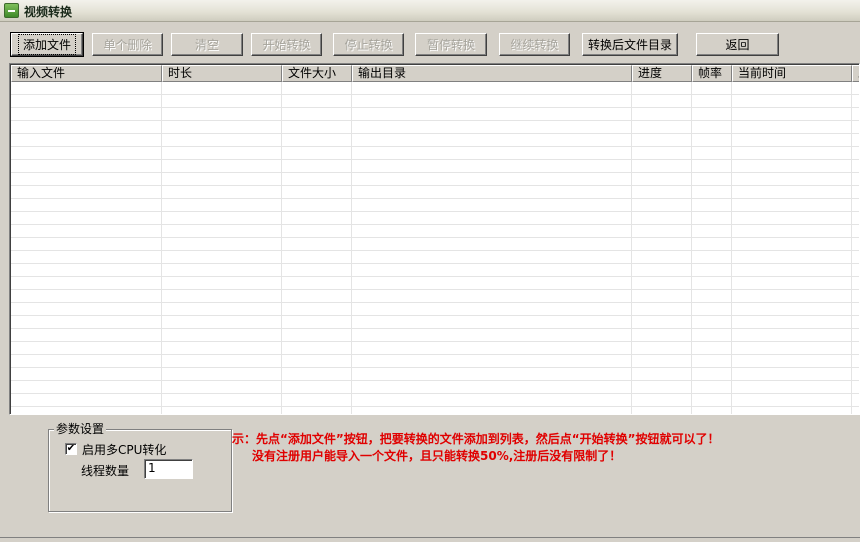 The width and height of the screenshot is (860, 542). I want to click on stop-convert-button: 停止转换, so click(368, 44).